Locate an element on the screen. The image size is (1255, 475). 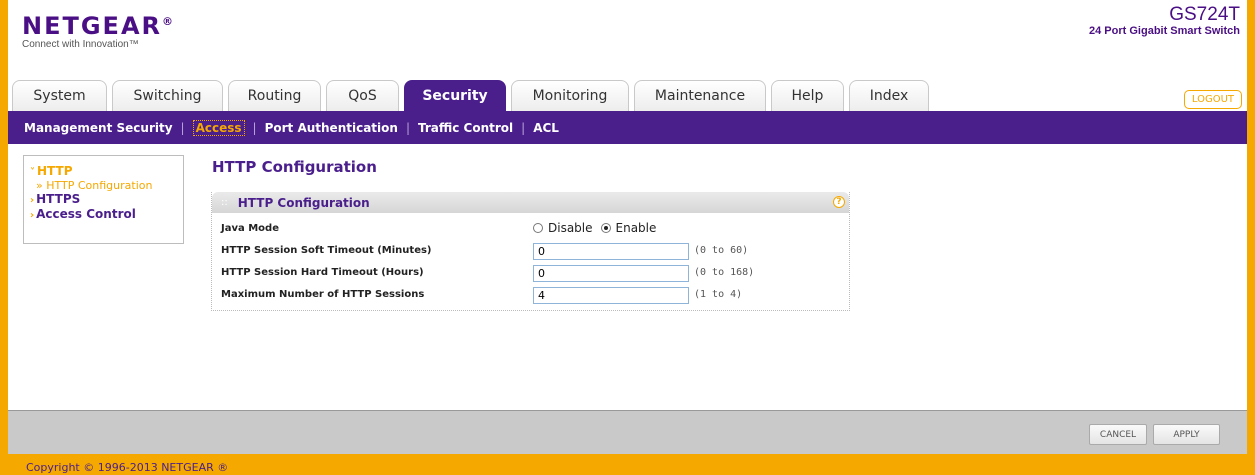
cancel-button: CANCEL is located at coordinates (1118, 434).